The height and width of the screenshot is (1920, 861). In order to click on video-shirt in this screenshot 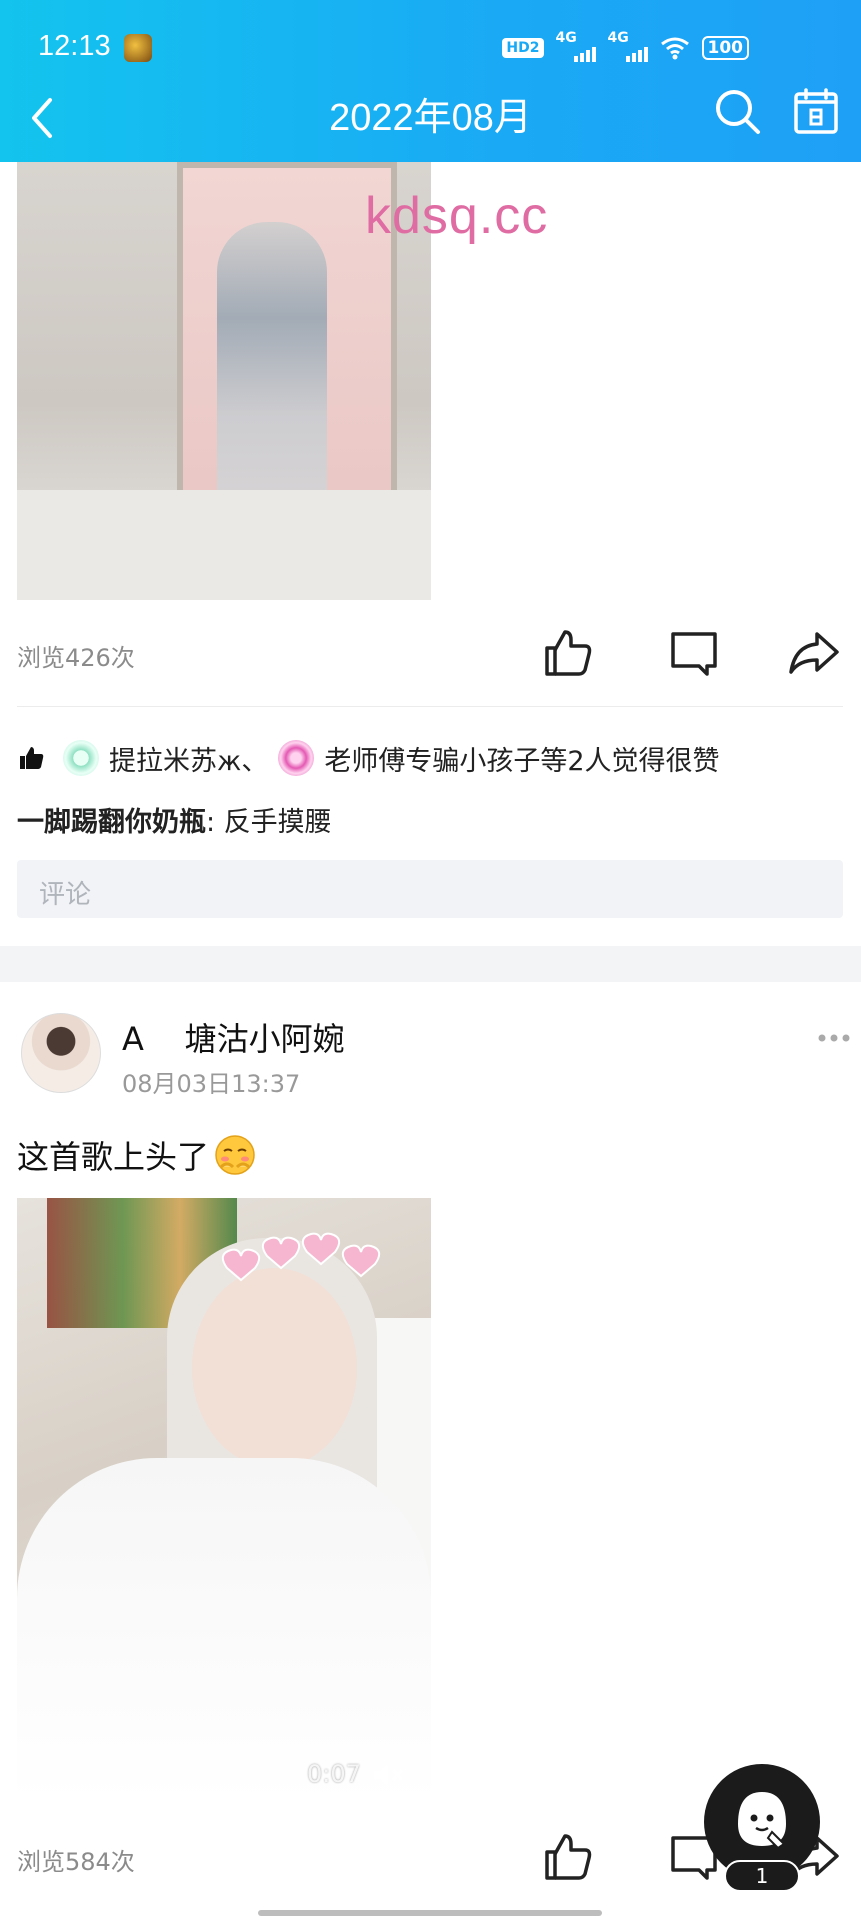, I will do `click(224, 1630)`.